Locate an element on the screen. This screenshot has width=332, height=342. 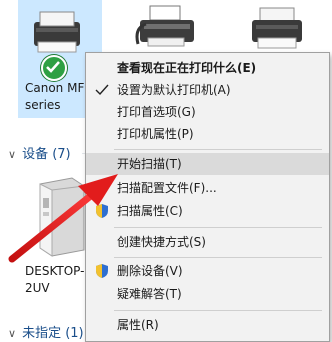
annotation-arrow is located at coordinates (63, 218).